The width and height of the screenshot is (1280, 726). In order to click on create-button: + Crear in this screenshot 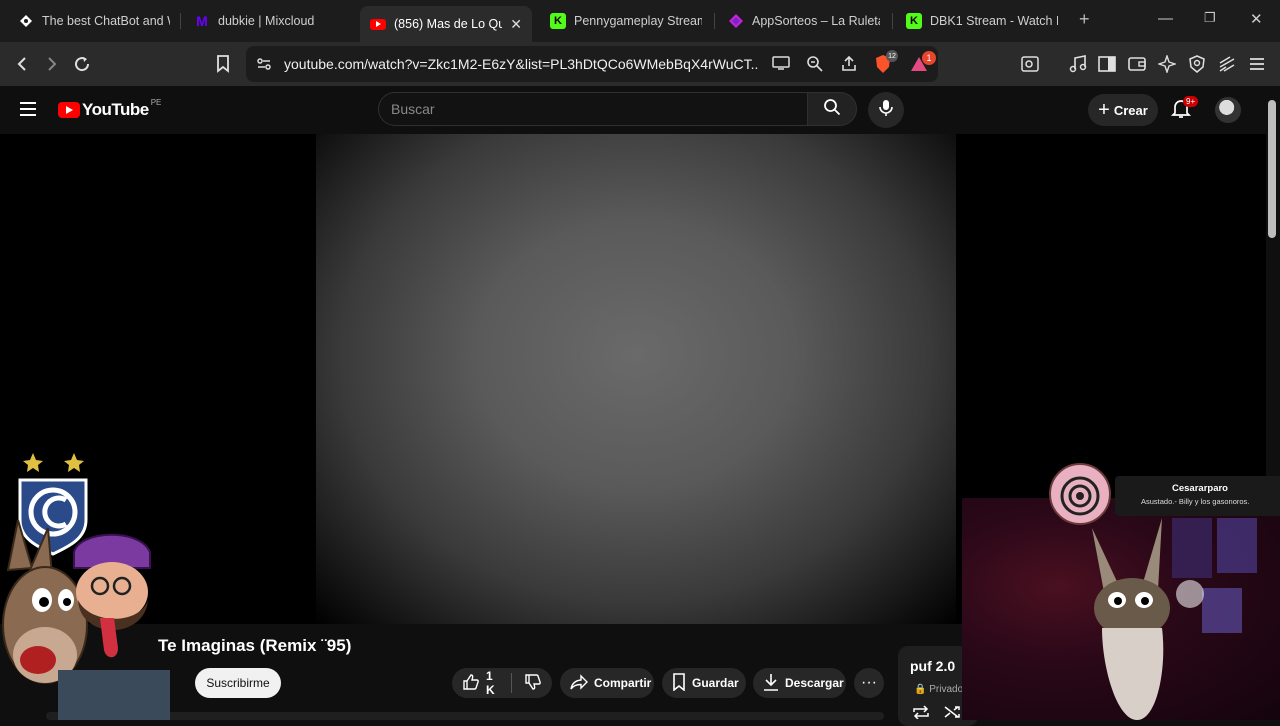, I will do `click(1123, 110)`.